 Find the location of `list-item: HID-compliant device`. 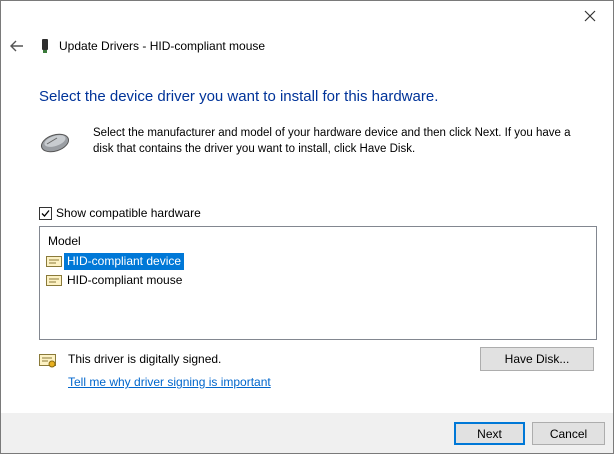

list-item: HID-compliant device is located at coordinates (115, 261).